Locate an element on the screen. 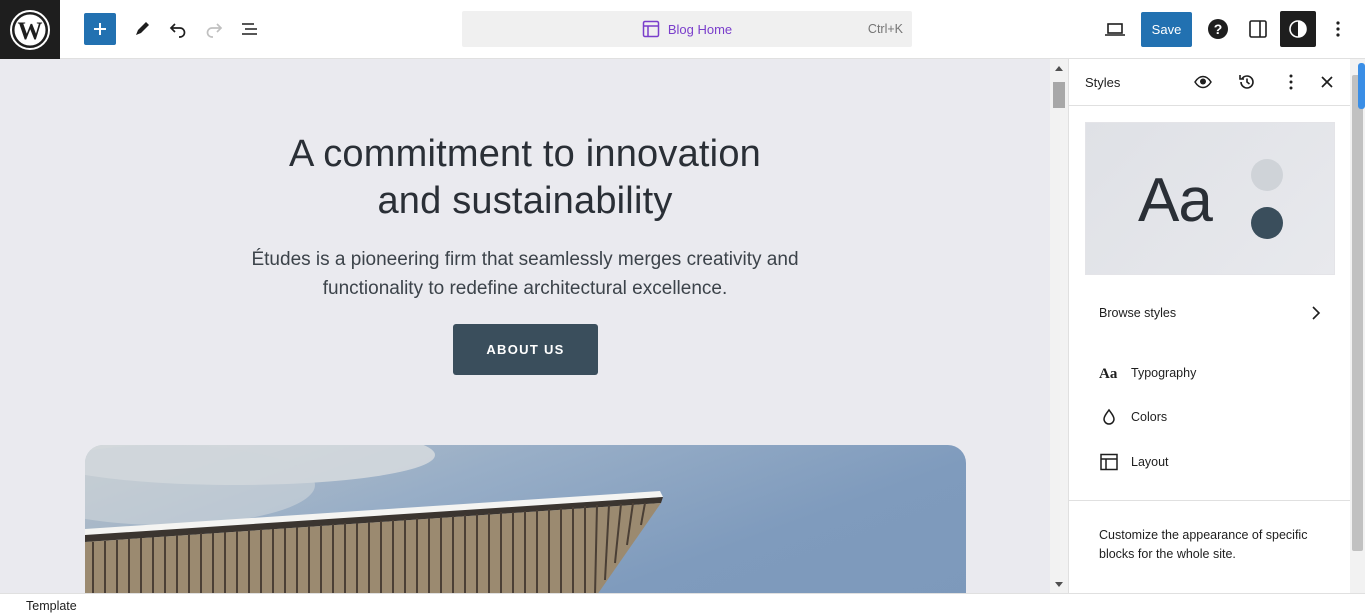 This screenshot has height=616, width=1365. redo-icon is located at coordinates (214, 30).